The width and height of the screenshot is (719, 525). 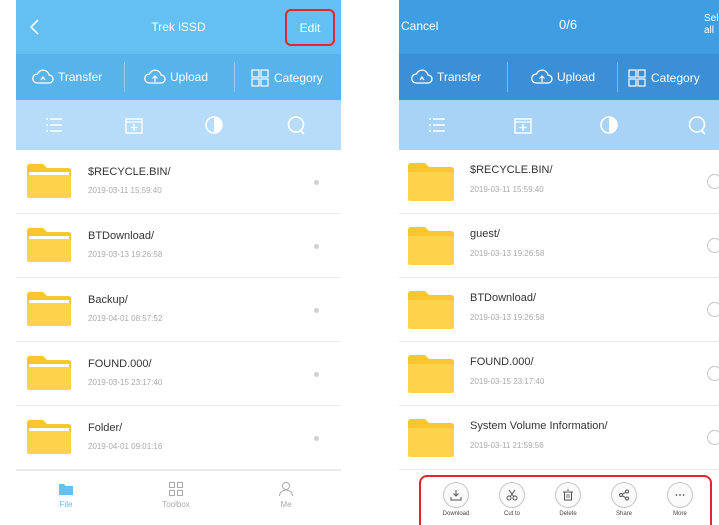 I want to click on category-label: Category, so click(x=675, y=78).